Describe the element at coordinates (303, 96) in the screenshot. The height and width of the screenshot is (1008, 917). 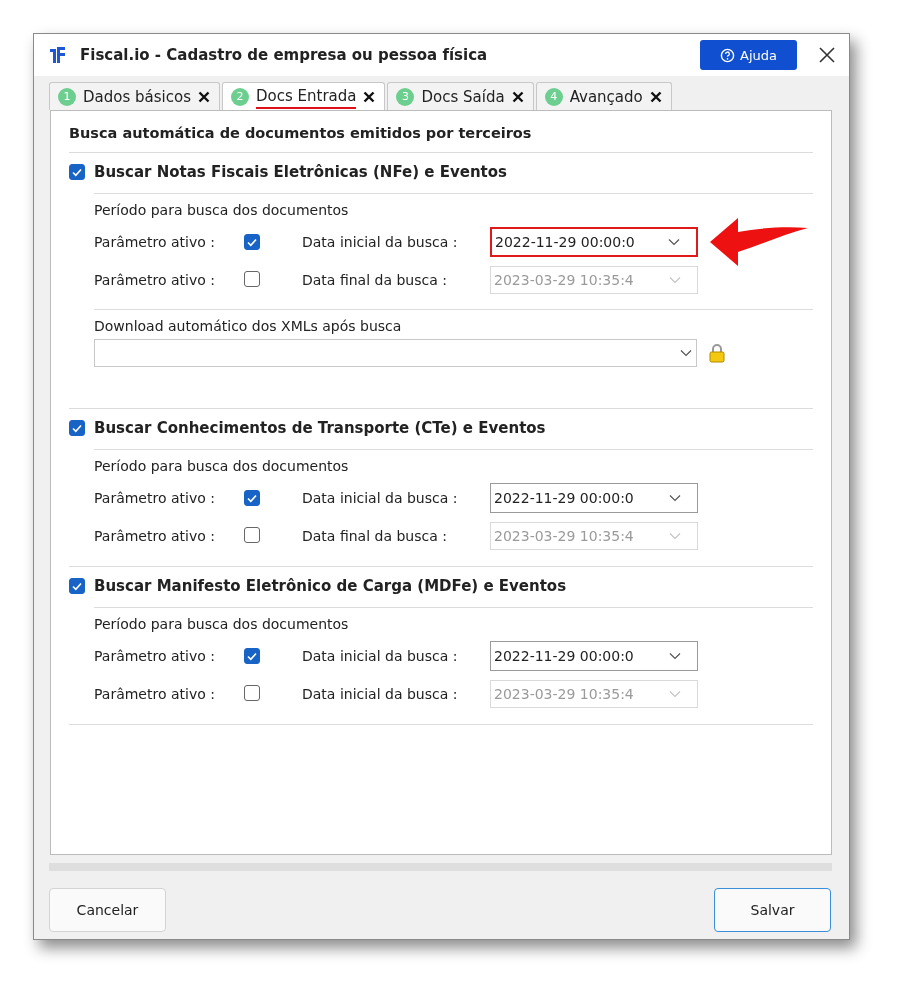
I see `tab: 2 Docs Entrada` at that location.